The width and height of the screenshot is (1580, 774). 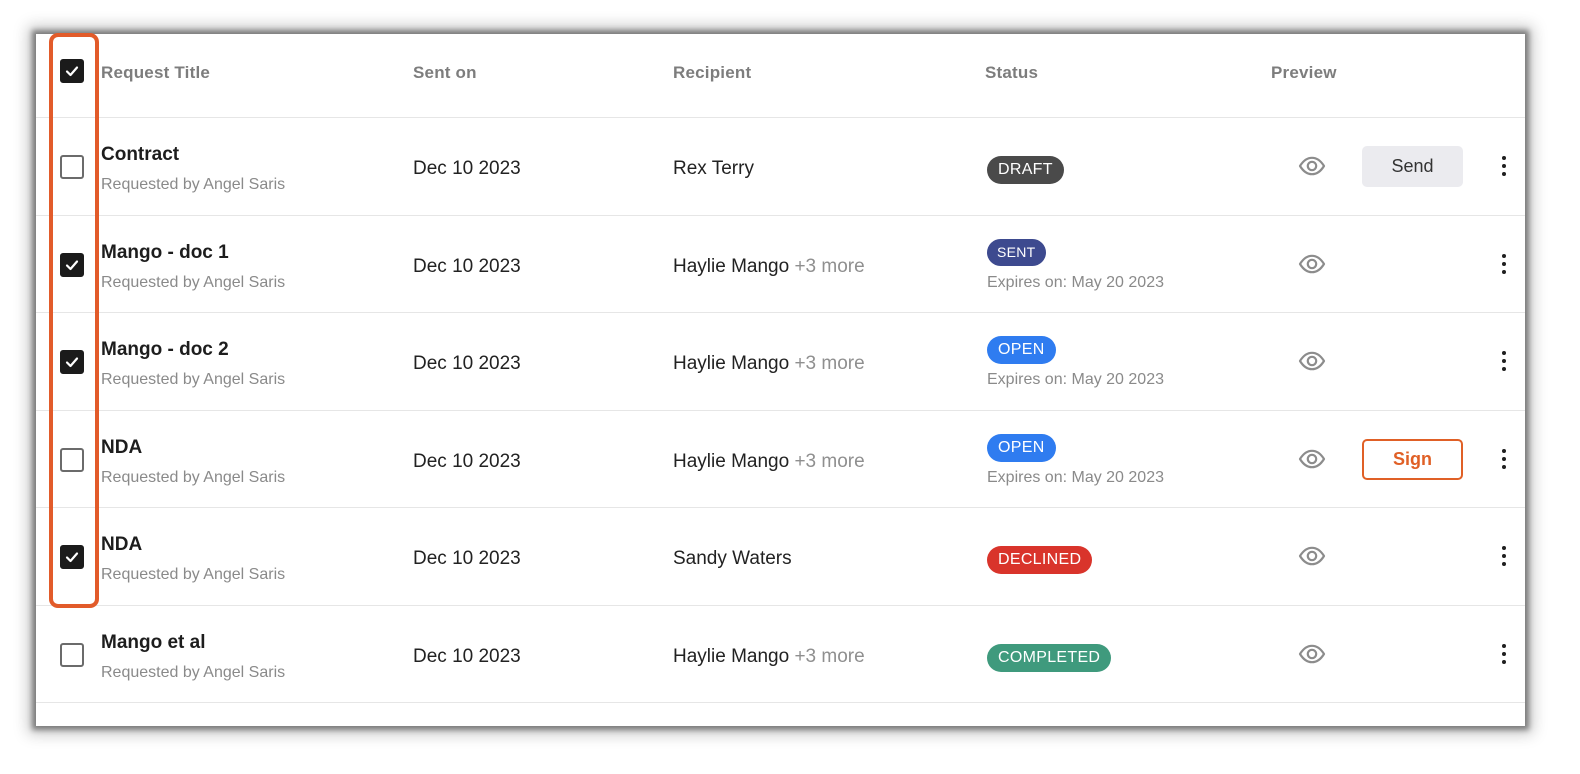 I want to click on select-all-checkbox, so click(x=72, y=71).